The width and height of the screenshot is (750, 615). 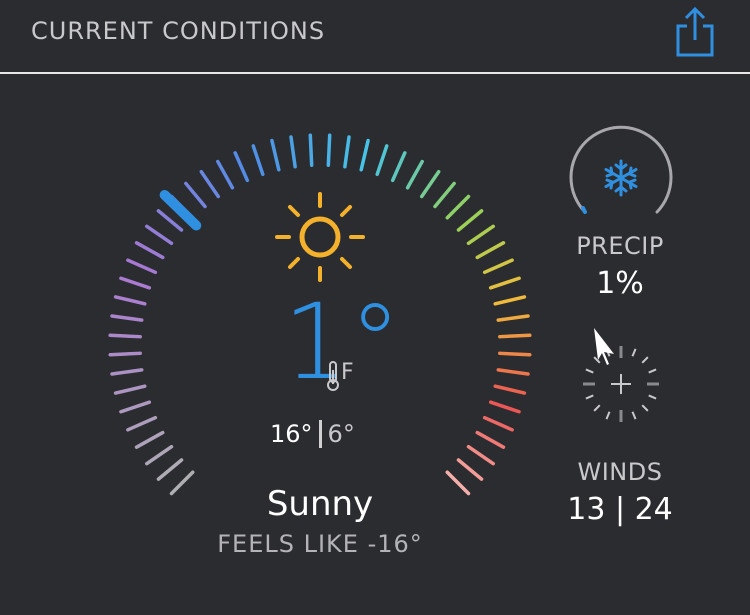 I want to click on high-temp: 16°, so click(x=291, y=434).